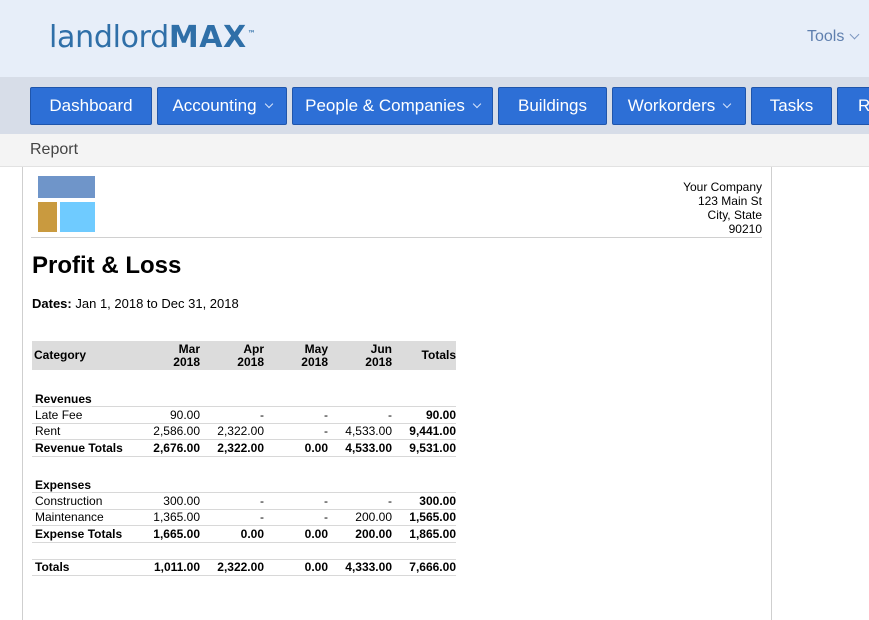  I want to click on cell-total: 9,441.00, so click(424, 431).